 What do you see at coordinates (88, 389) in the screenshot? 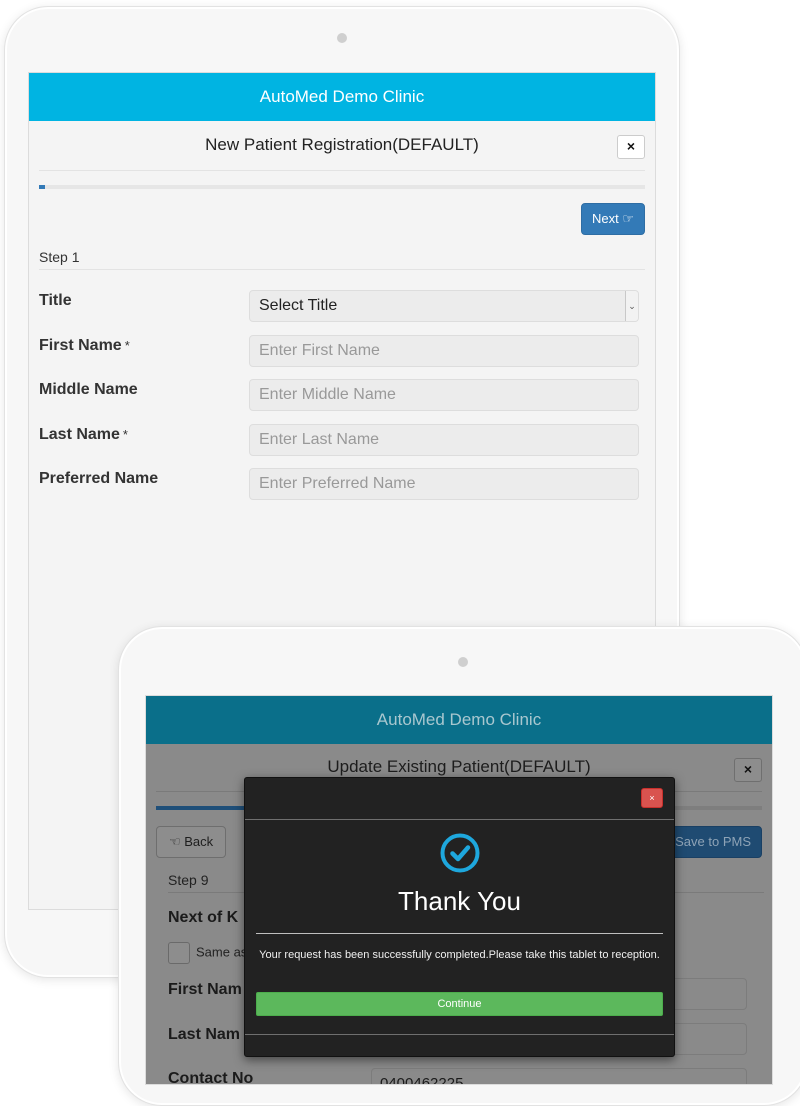
I see `middle-name-label: Middle Name` at bounding box center [88, 389].